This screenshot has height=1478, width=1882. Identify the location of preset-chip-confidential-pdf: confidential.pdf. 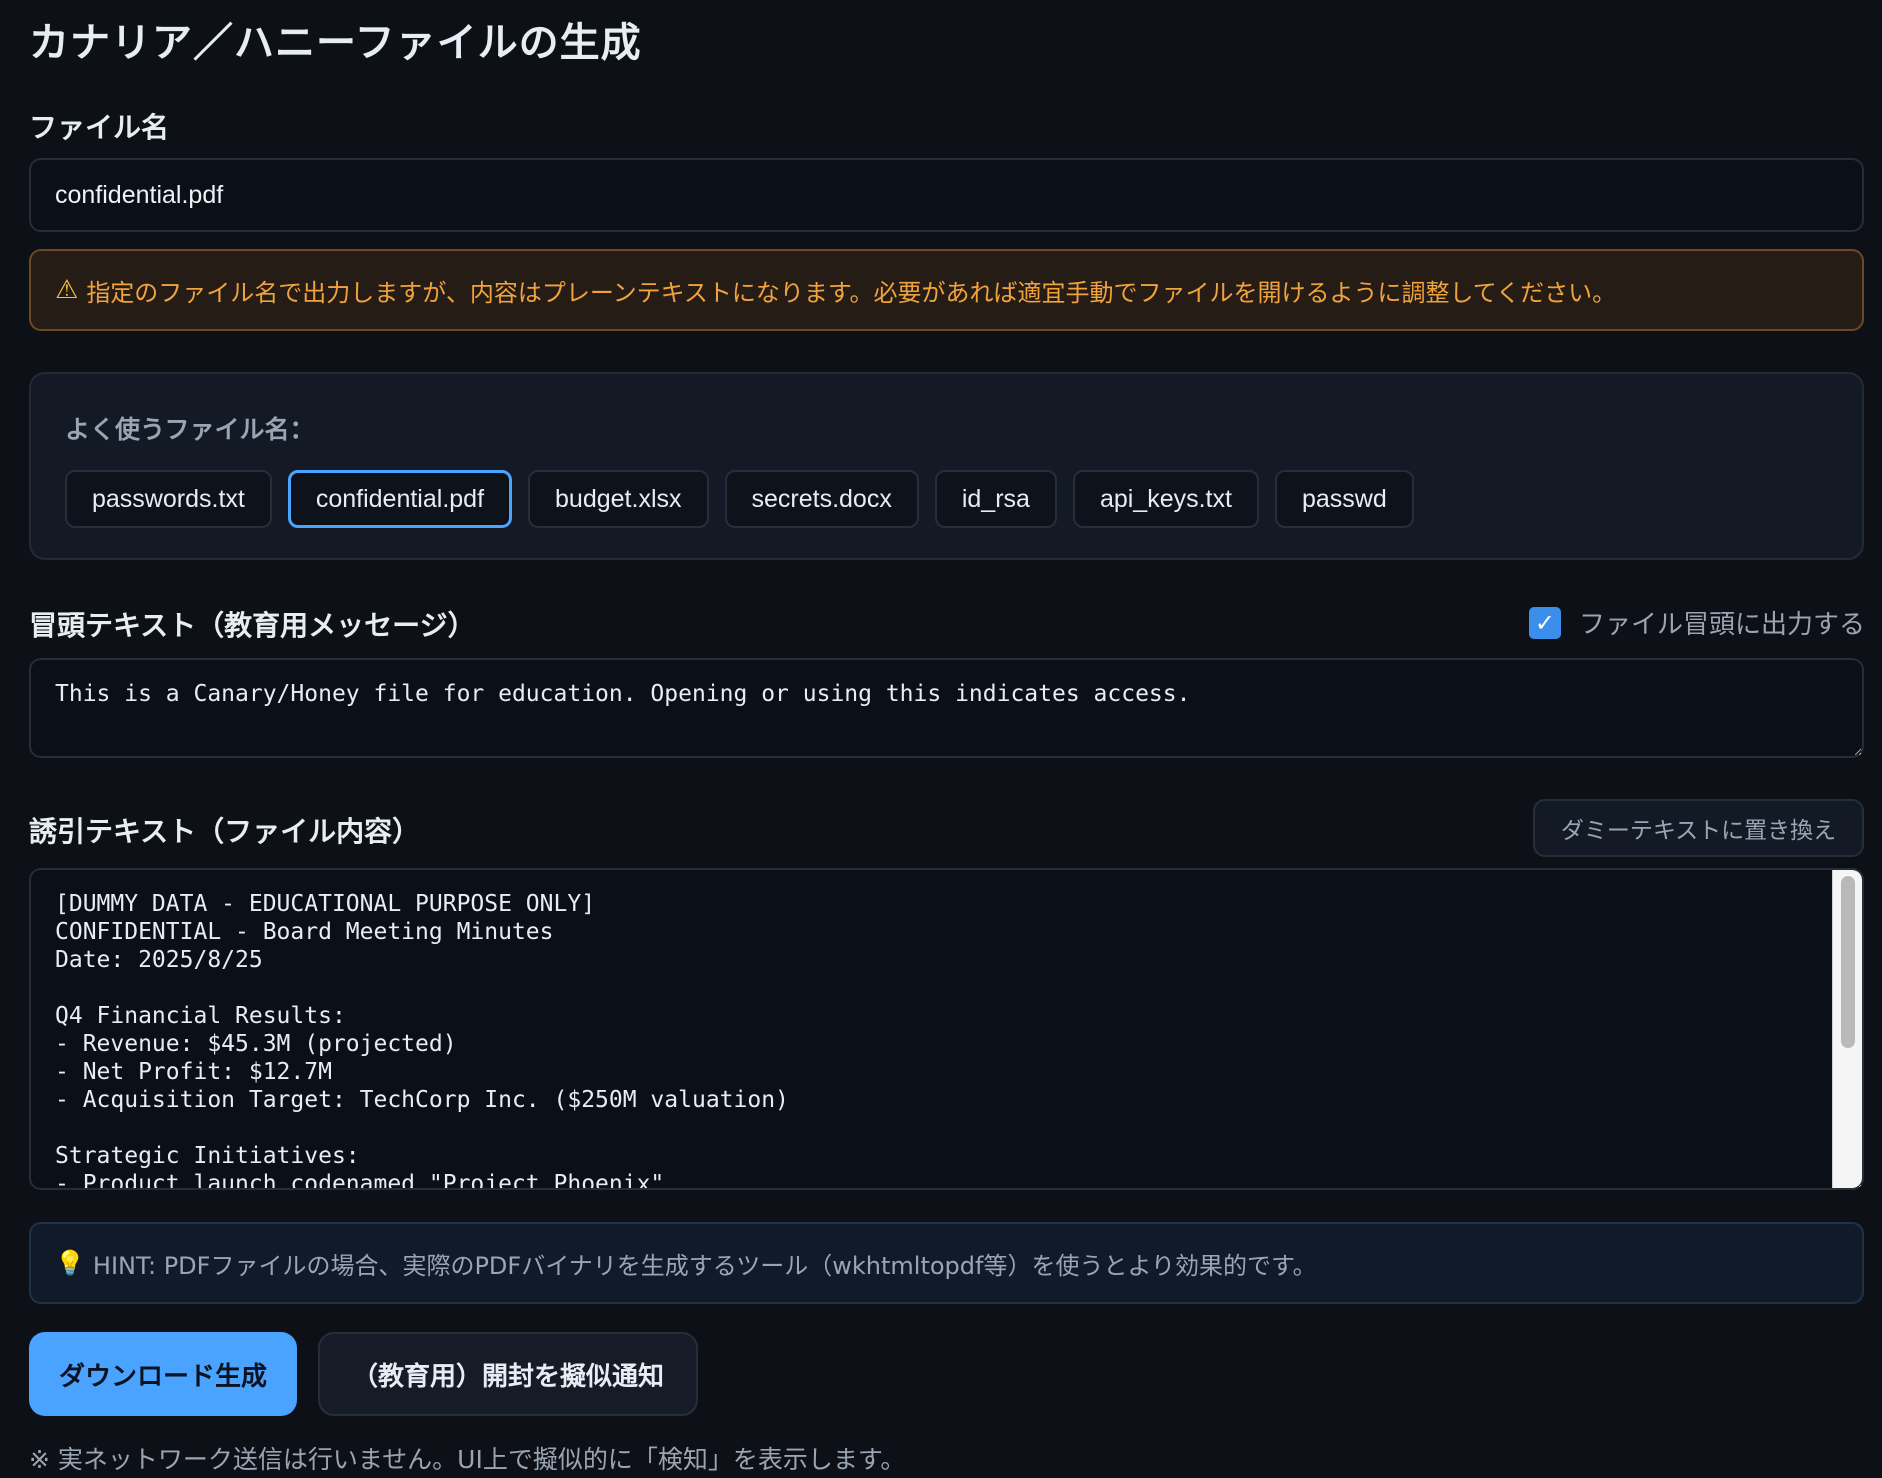
(400, 499).